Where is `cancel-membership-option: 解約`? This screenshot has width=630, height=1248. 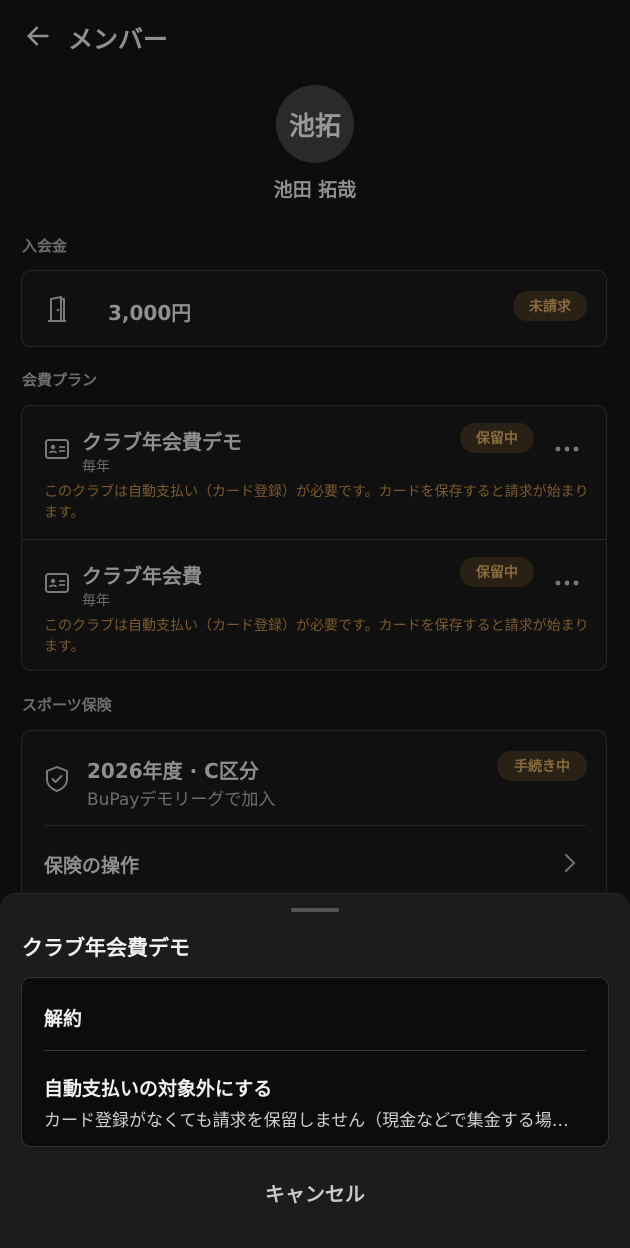 cancel-membership-option: 解約 is located at coordinates (63, 1017).